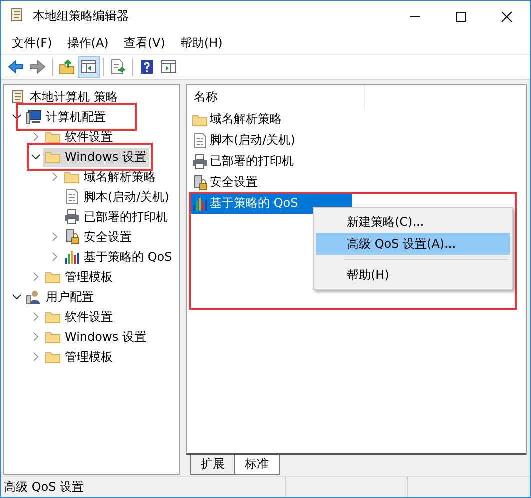 This screenshot has height=498, width=531. Describe the element at coordinates (117, 197) in the screenshot. I see `tree-item: 脚本(启动/关机)` at that location.